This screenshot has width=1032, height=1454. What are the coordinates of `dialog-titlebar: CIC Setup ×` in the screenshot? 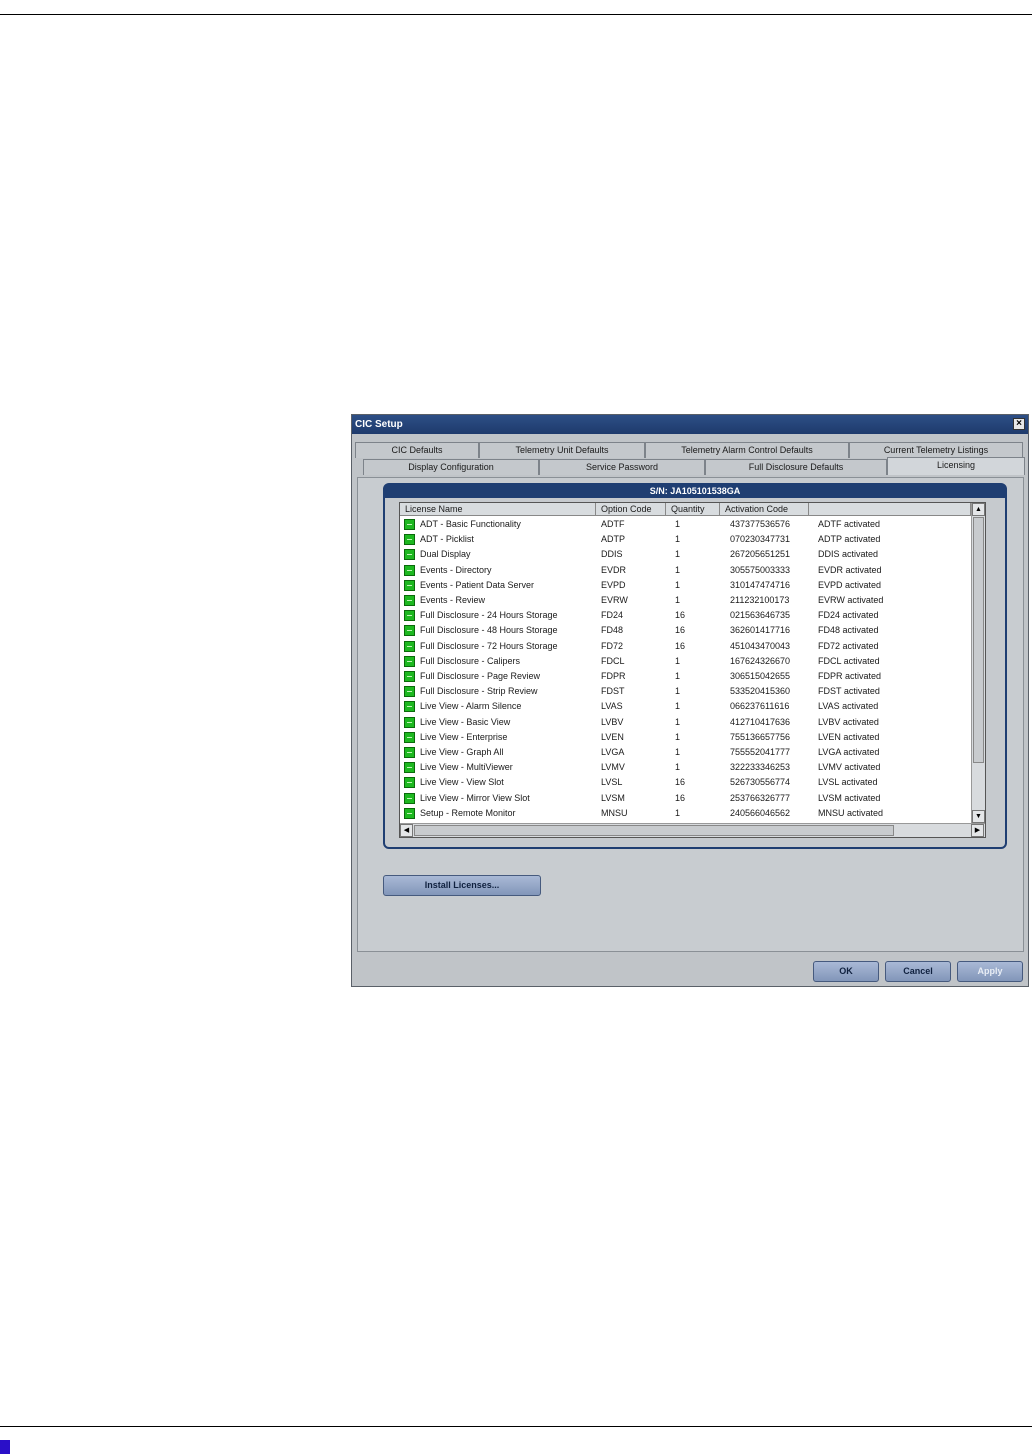 It's located at (690, 424).